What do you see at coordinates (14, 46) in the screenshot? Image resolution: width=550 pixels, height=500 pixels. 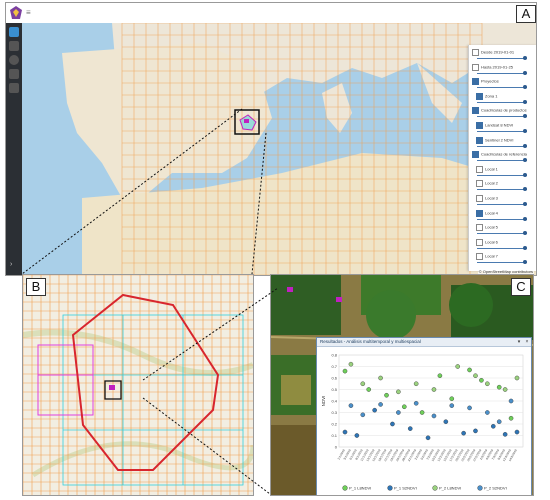 I see `layers-icon` at bounding box center [14, 46].